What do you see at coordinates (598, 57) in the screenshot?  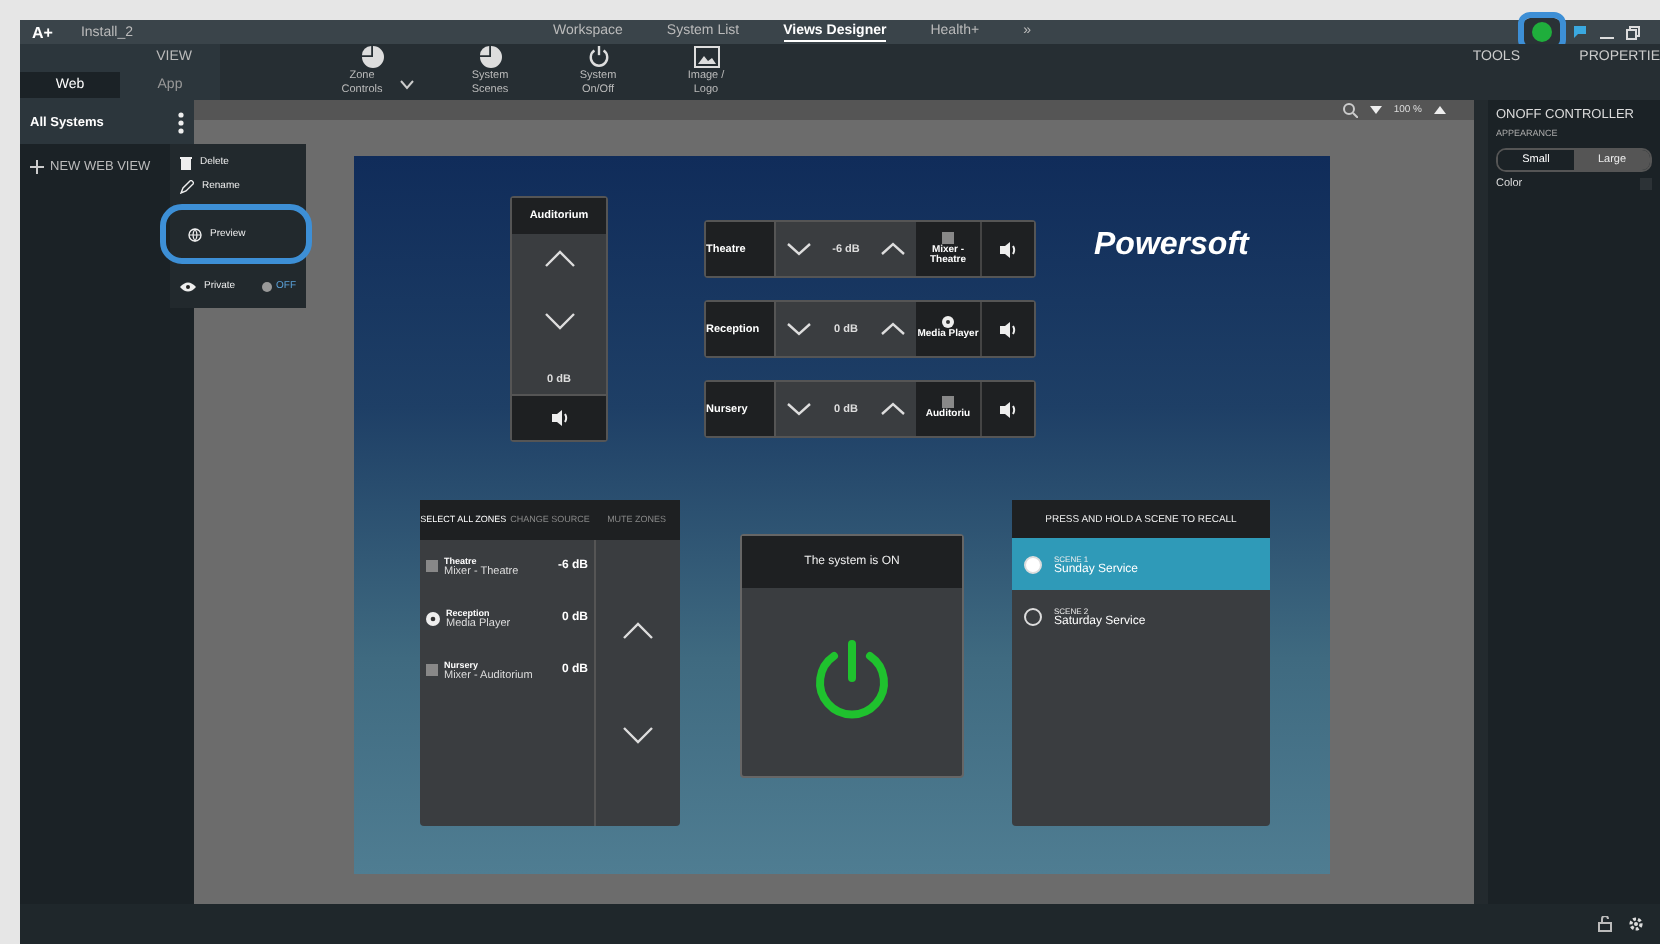 I see `power-icon` at bounding box center [598, 57].